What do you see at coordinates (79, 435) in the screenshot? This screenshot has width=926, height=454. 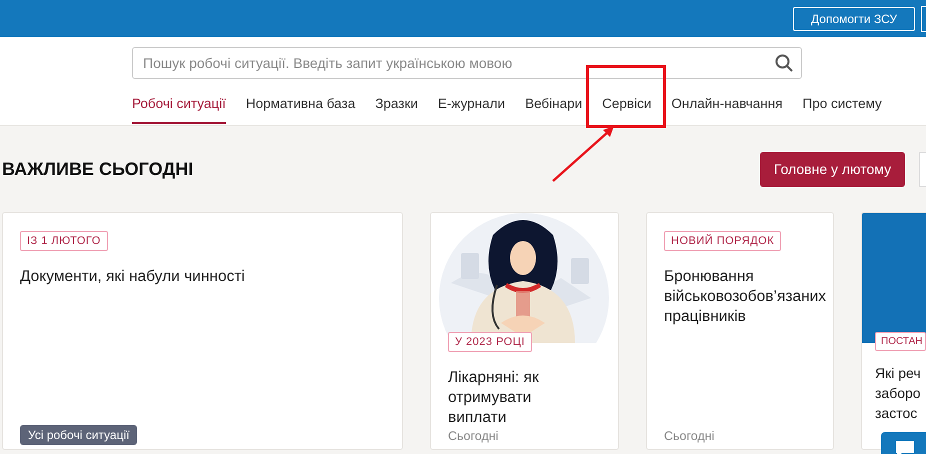 I see `all-situations-button: Усі робочі ситуації` at bounding box center [79, 435].